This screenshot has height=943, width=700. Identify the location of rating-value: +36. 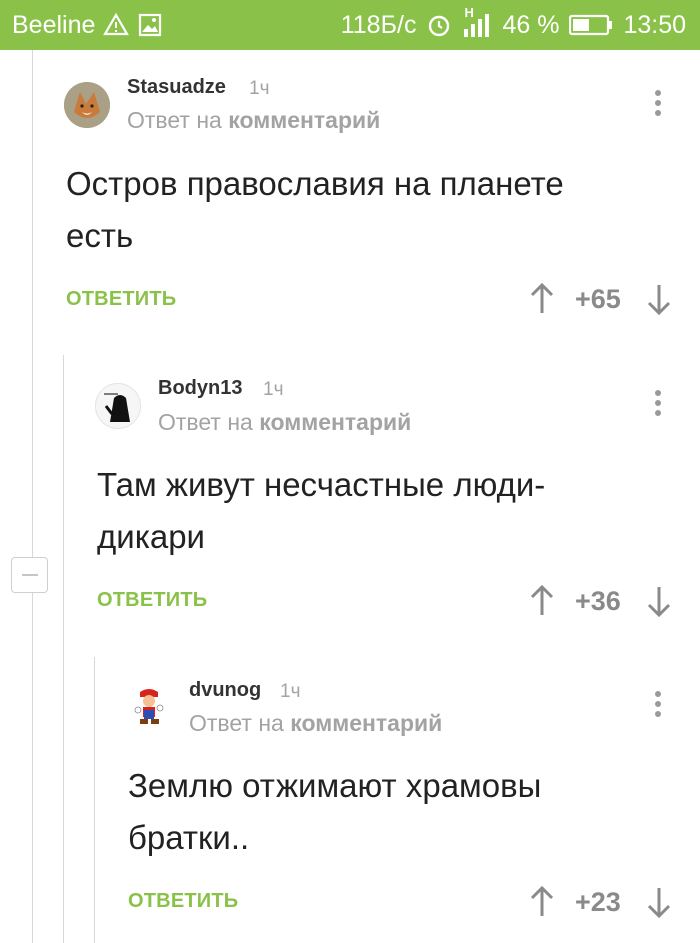
(598, 601).